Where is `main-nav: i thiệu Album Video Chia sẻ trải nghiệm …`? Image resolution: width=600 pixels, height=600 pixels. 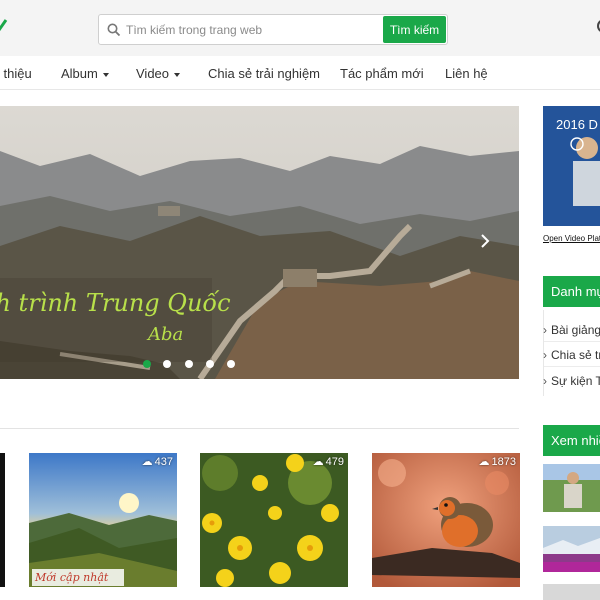
main-nav: i thiệu Album Video Chia sẻ trải nghiệm … is located at coordinates (300, 73).